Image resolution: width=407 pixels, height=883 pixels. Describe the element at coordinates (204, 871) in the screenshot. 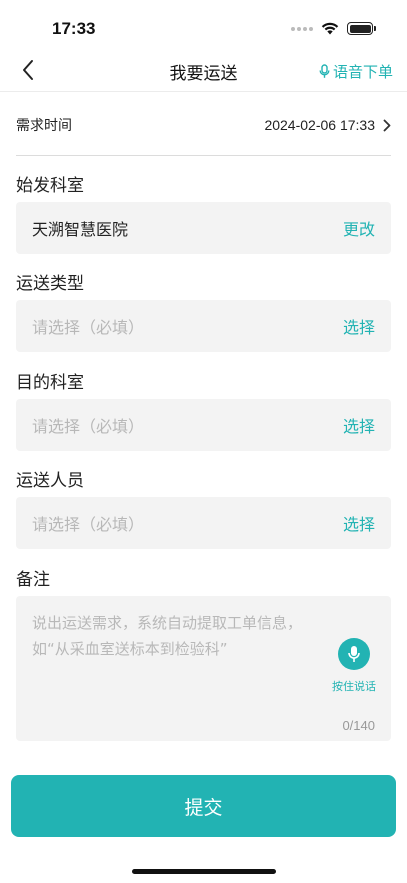

I see `home-indicator` at that location.